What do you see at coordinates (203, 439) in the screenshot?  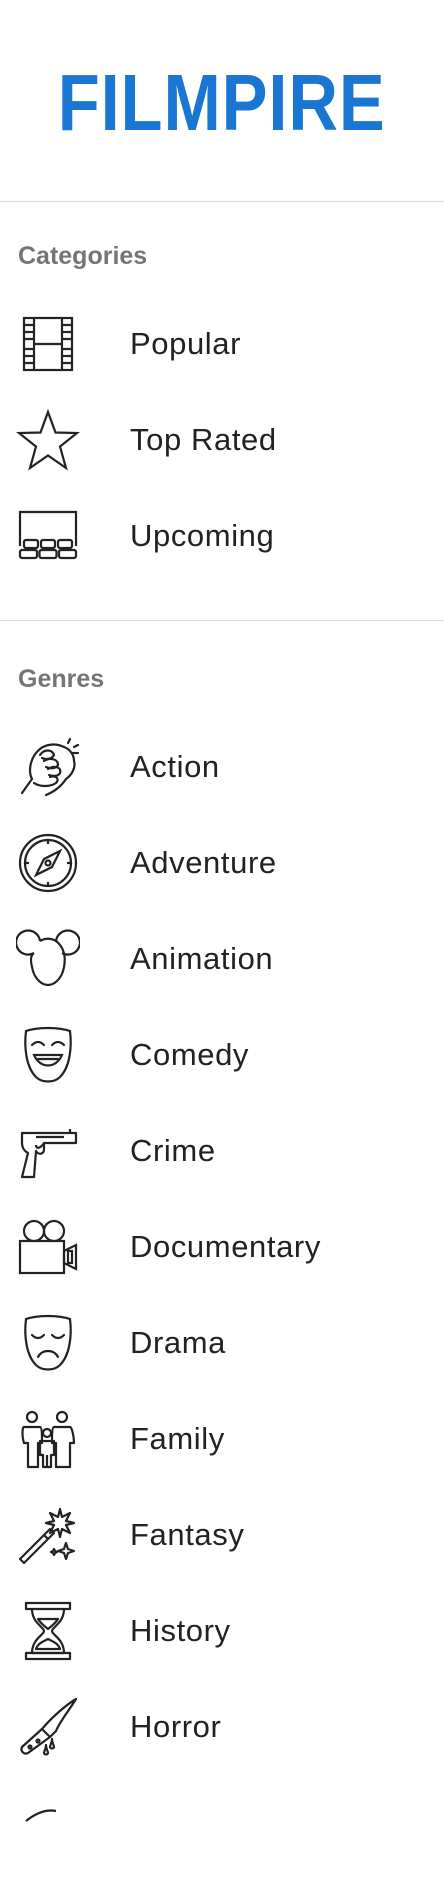 I see `category-label: Top Rated` at bounding box center [203, 439].